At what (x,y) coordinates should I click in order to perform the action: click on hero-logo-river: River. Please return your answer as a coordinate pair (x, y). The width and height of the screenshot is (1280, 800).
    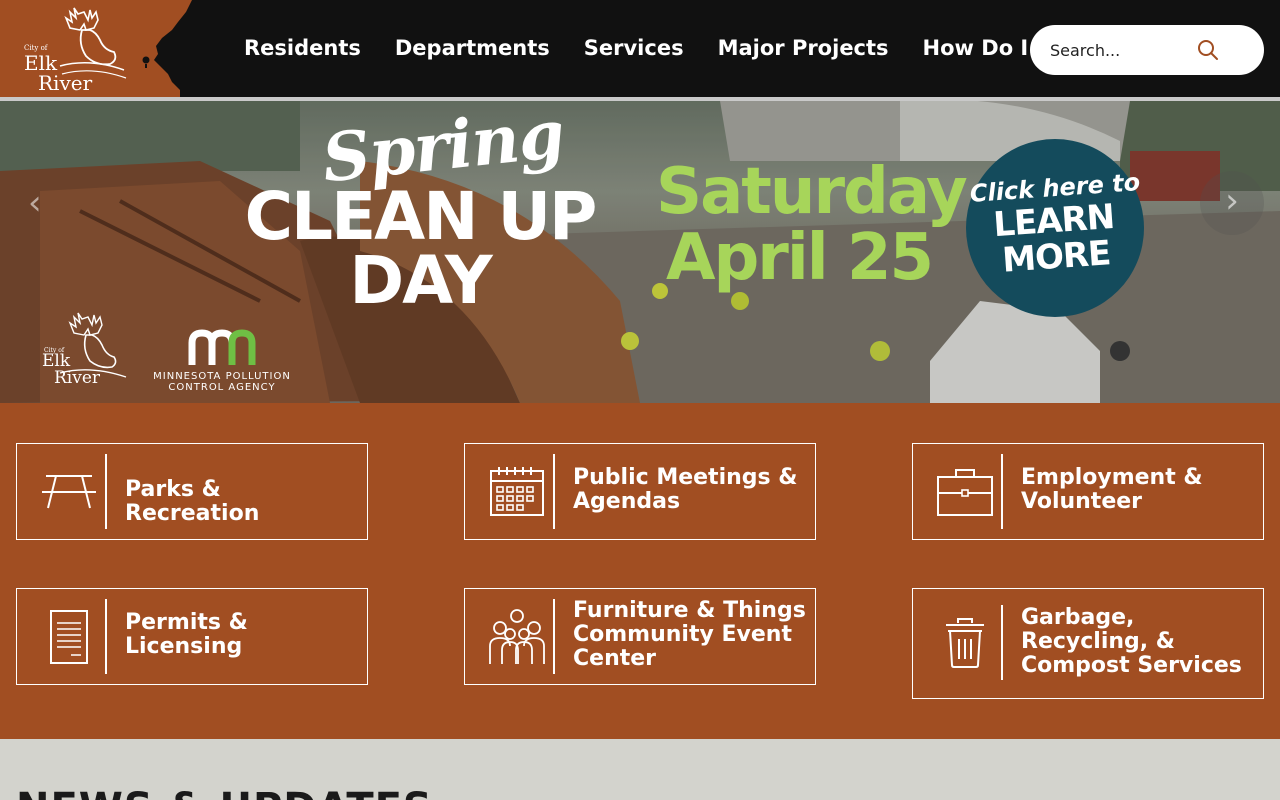
    Looking at the image, I should click on (77, 378).